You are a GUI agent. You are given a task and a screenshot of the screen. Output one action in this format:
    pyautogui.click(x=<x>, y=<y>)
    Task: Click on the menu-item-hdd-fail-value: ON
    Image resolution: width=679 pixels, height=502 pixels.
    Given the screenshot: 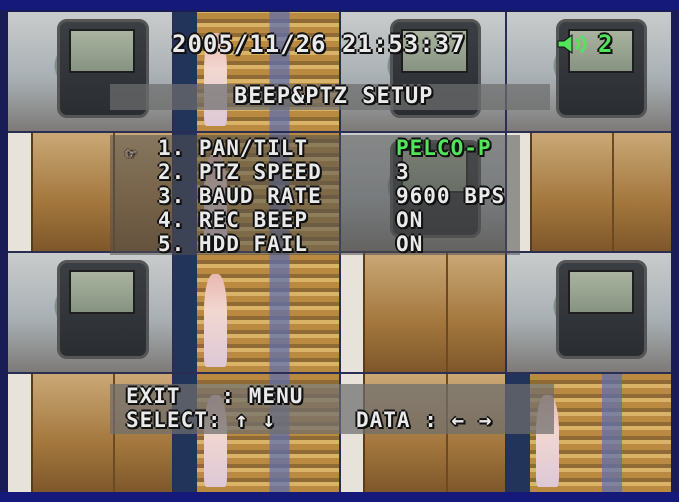 What is the action you would take?
    pyautogui.click(x=409, y=244)
    